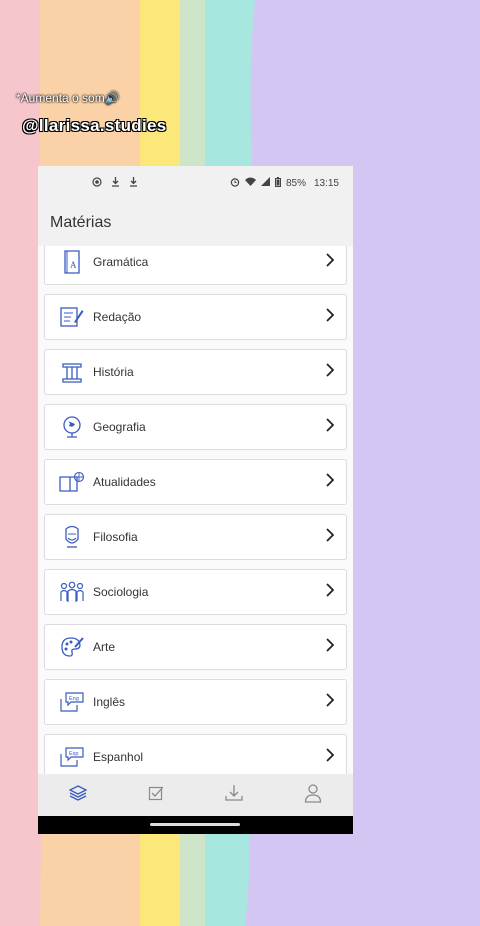 The width and height of the screenshot is (480, 926). I want to click on subject-label: Inglês, so click(109, 702).